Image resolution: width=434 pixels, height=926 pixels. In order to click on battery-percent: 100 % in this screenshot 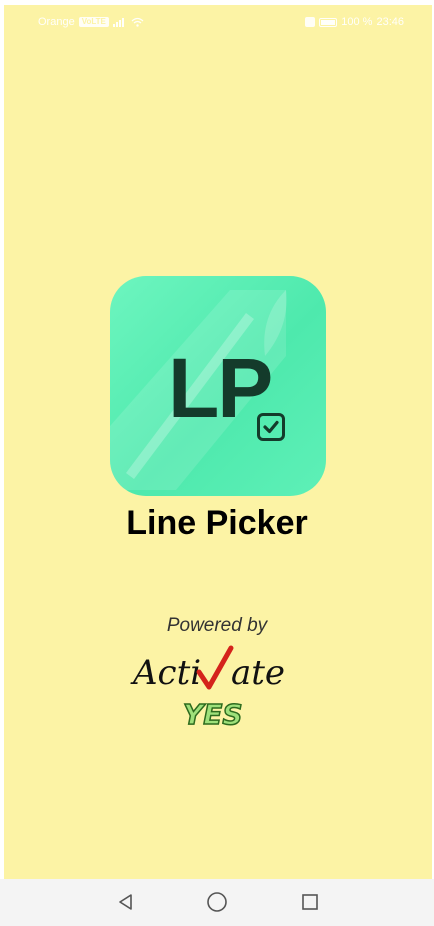, I will do `click(357, 22)`.